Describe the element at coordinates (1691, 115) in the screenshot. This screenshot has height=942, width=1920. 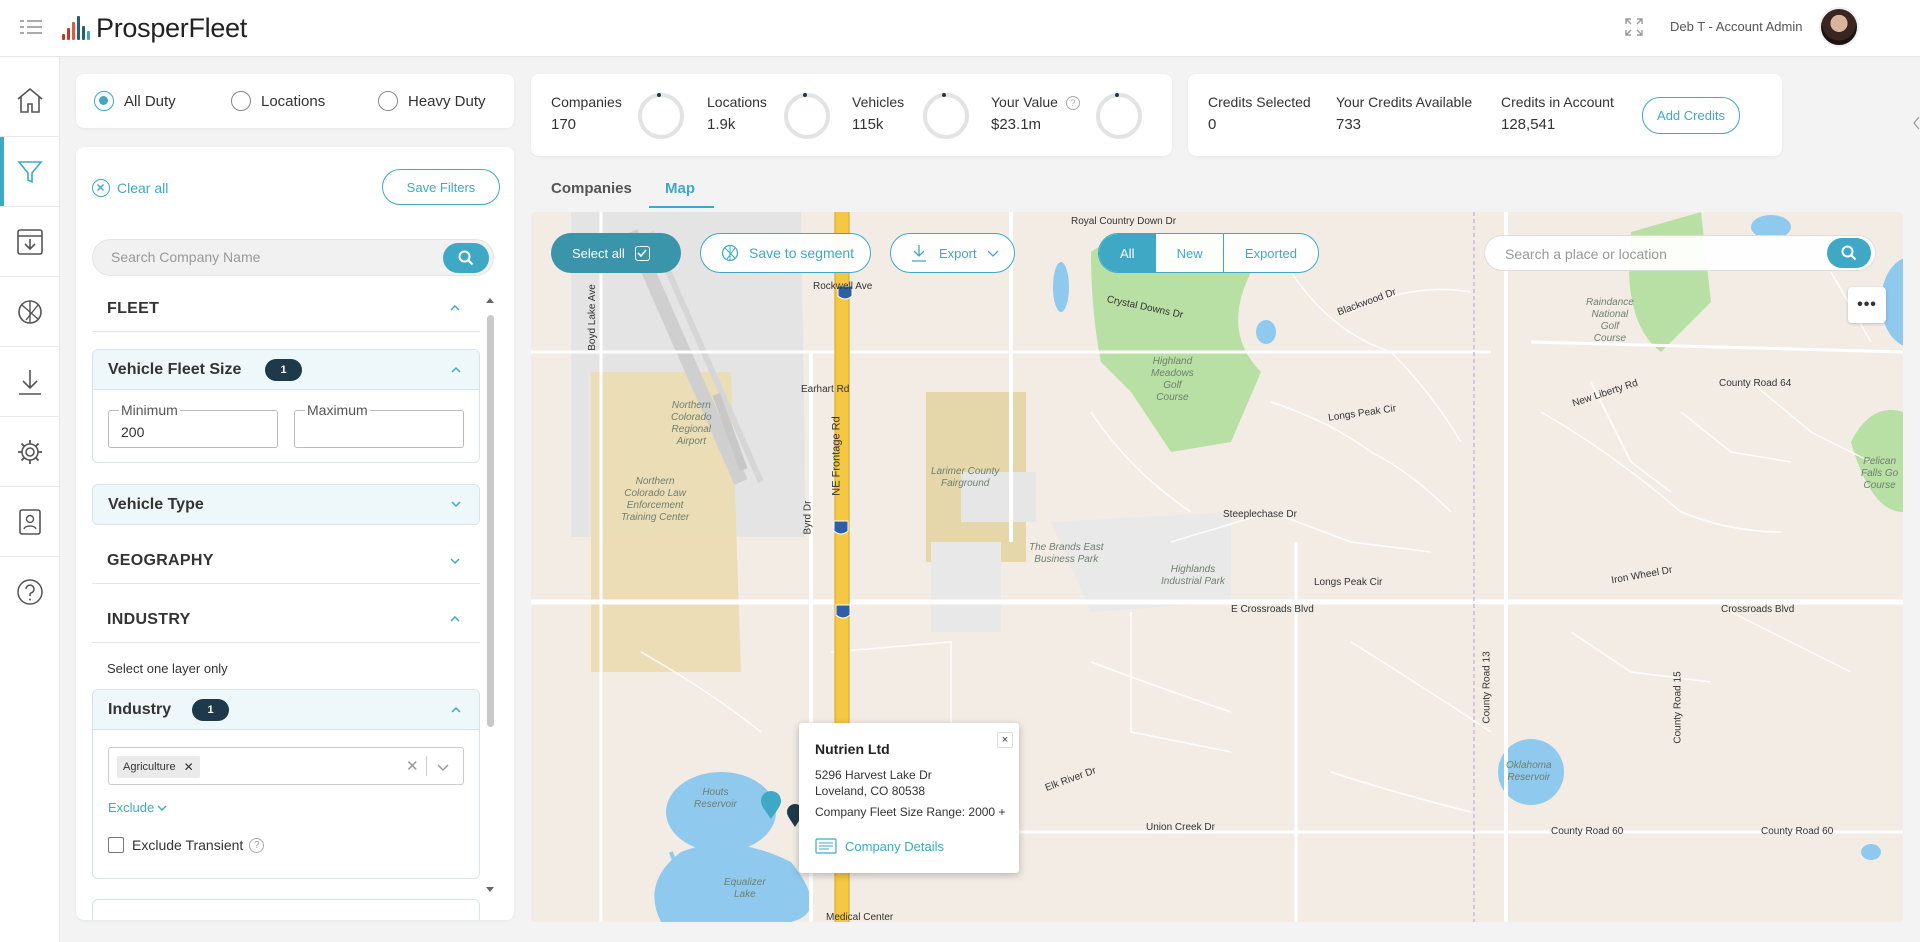
I see `add-credits-button: Add Credits` at that location.